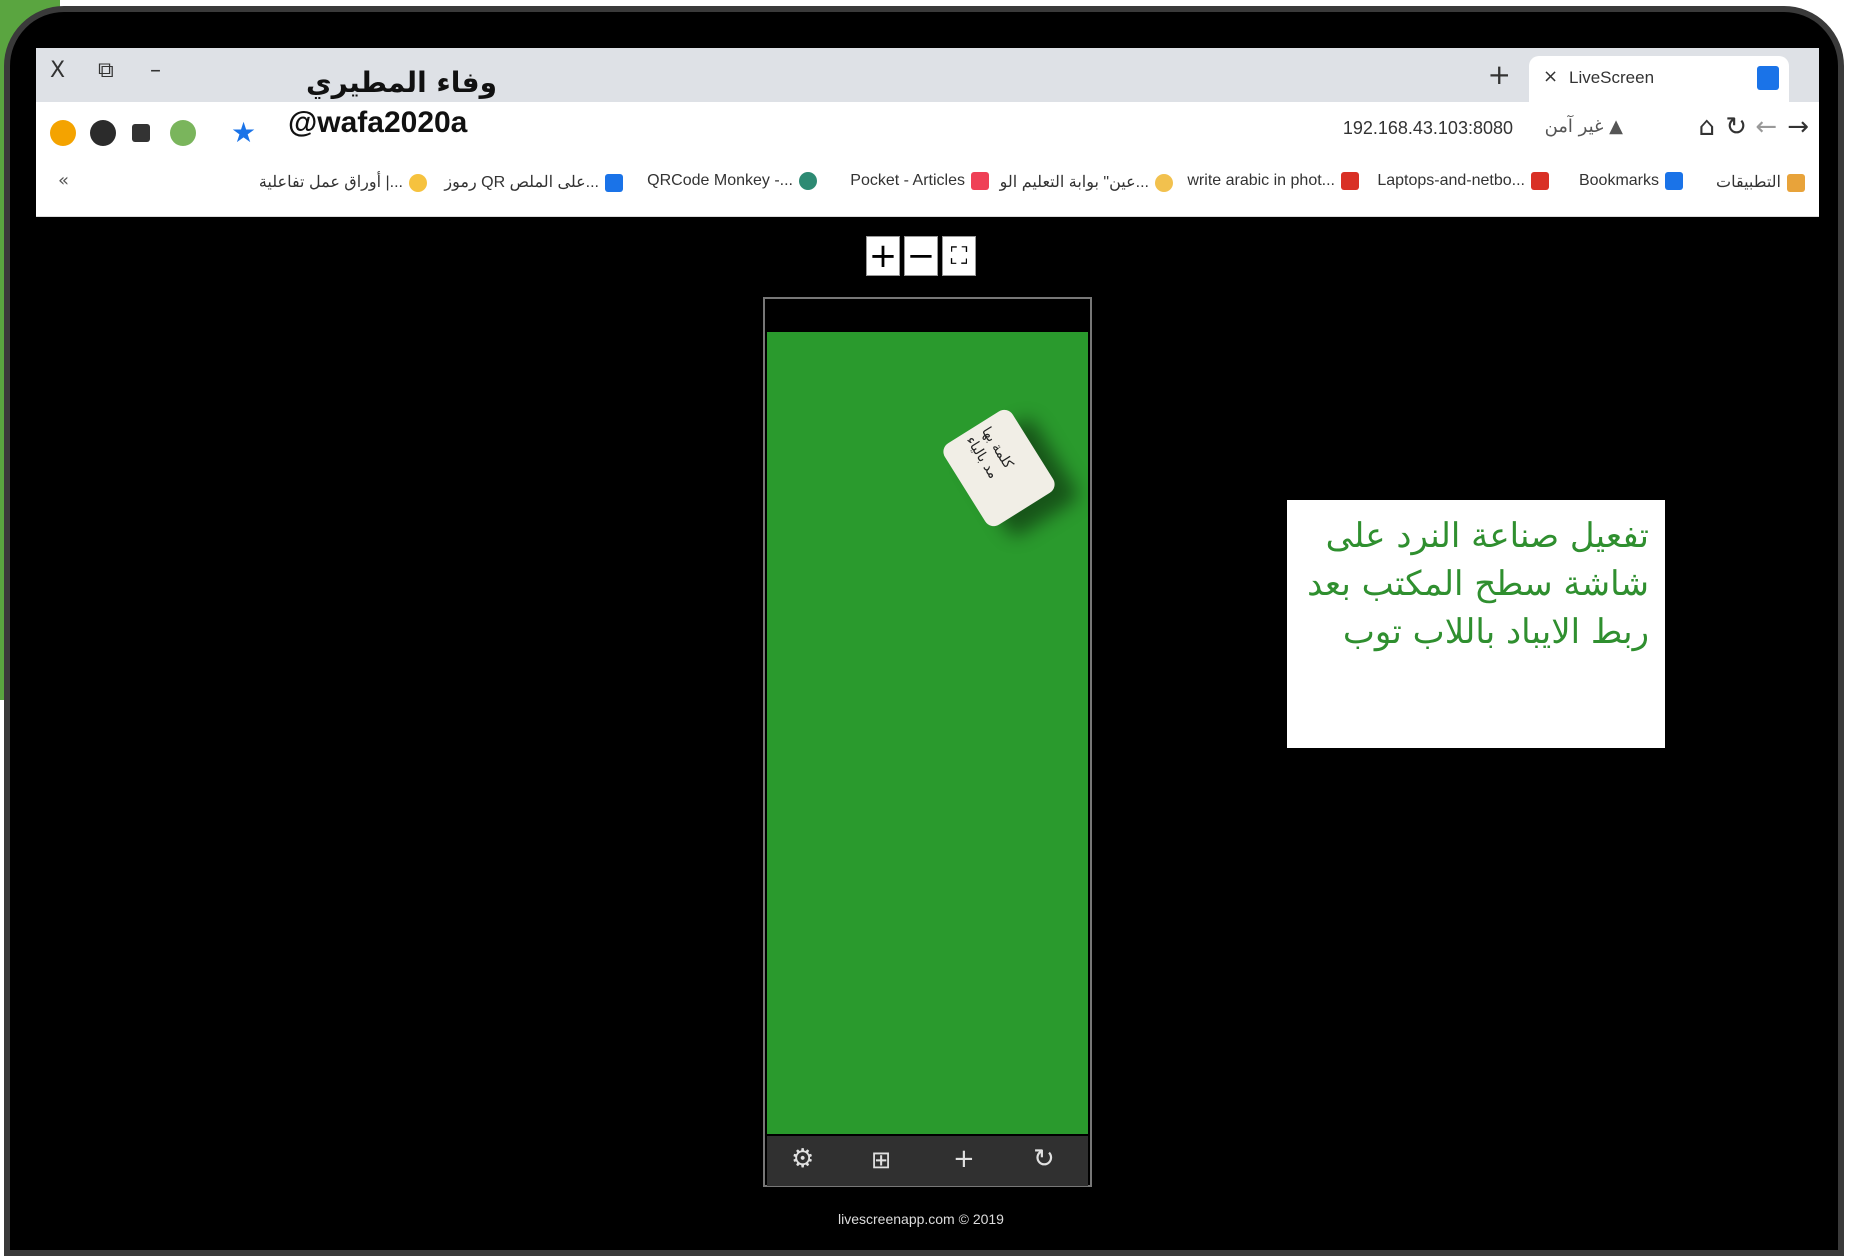 This screenshot has width=1852, height=1256. I want to click on reload-icon: ↻, so click(1736, 127).